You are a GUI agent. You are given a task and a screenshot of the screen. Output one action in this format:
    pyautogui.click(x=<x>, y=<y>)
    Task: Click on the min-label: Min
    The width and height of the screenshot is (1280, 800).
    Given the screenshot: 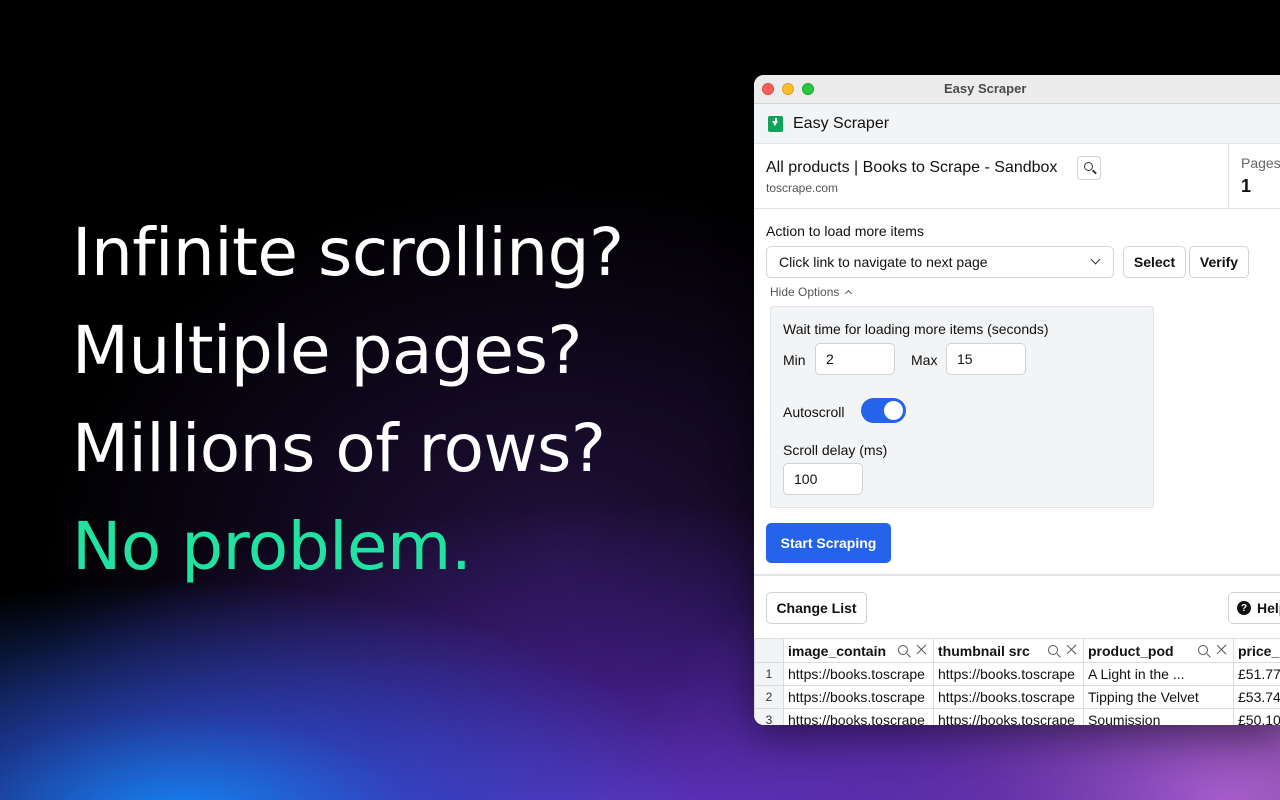 What is the action you would take?
    pyautogui.click(x=794, y=360)
    